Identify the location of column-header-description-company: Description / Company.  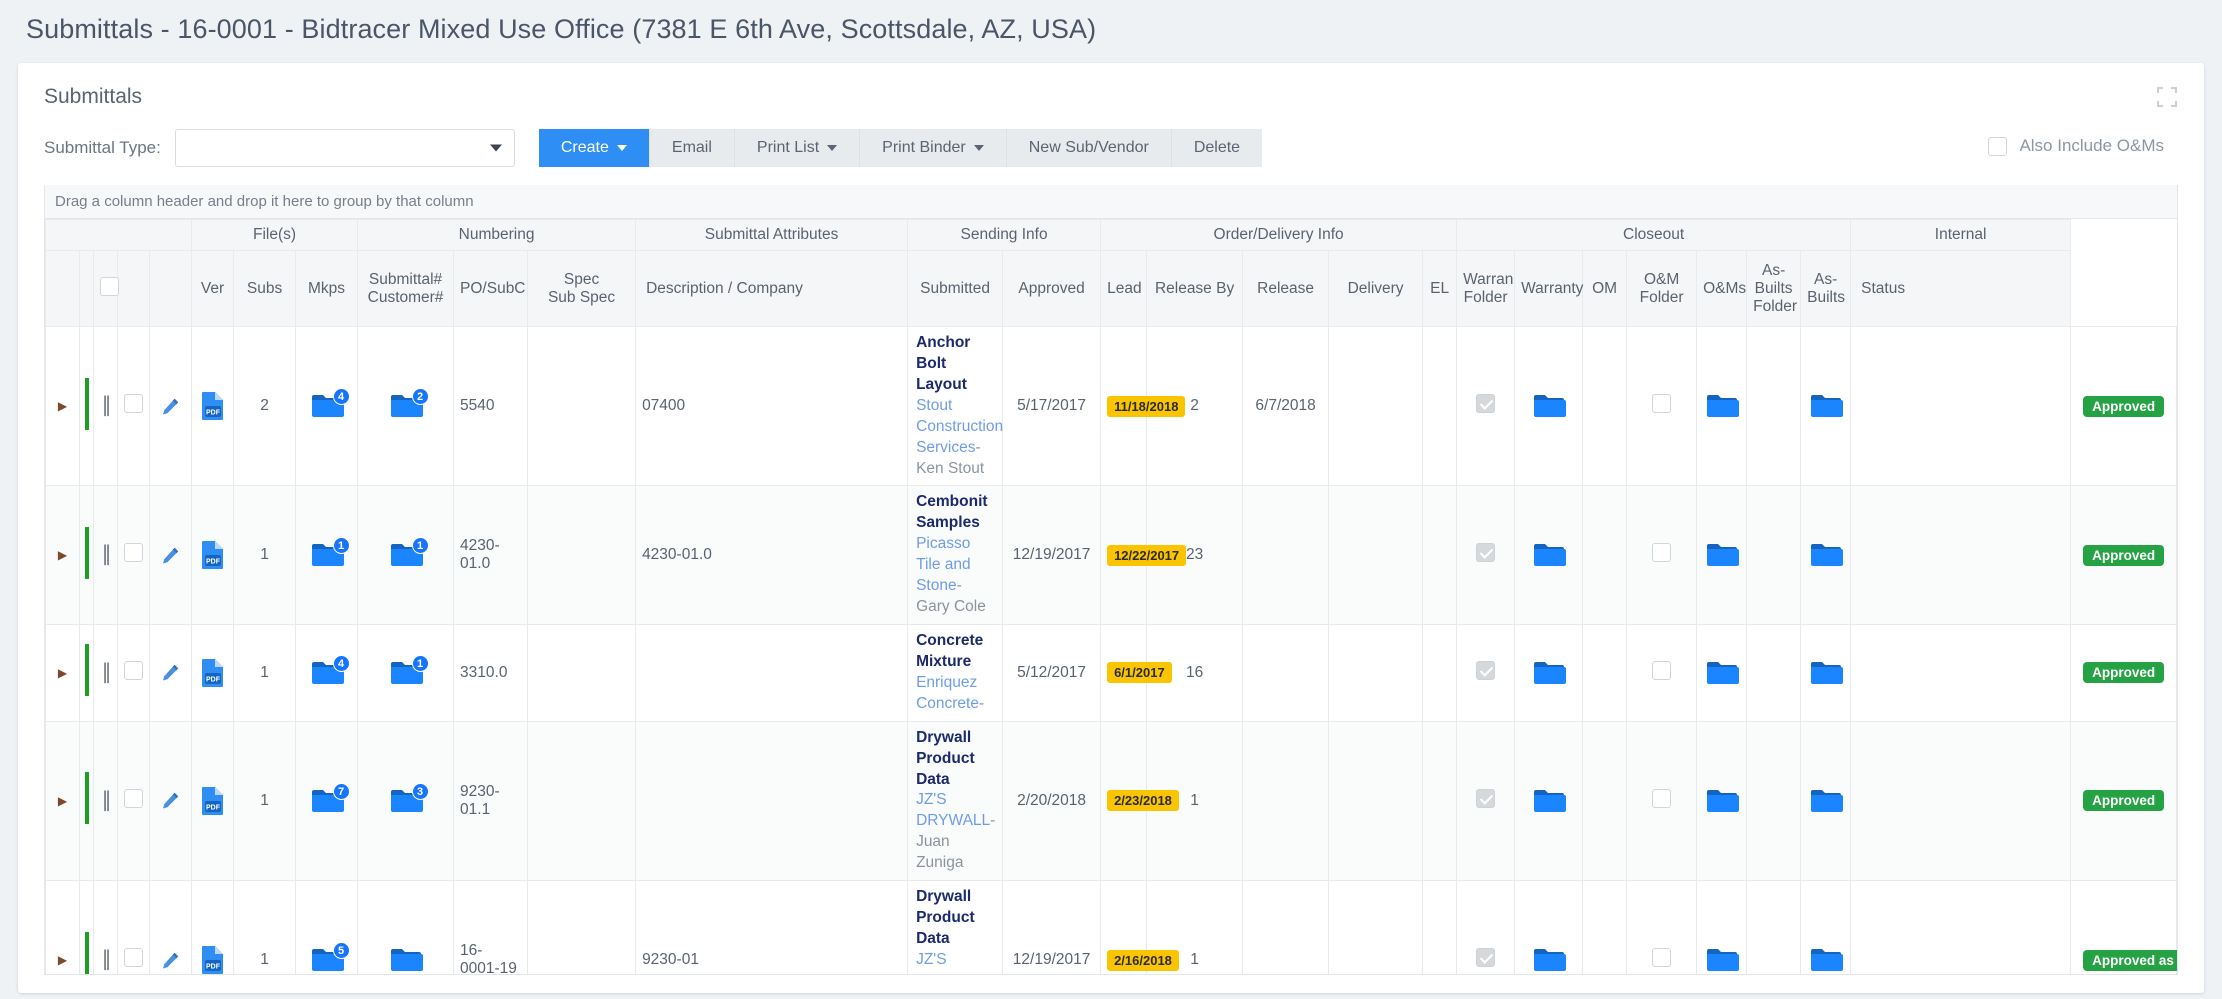
(772, 288).